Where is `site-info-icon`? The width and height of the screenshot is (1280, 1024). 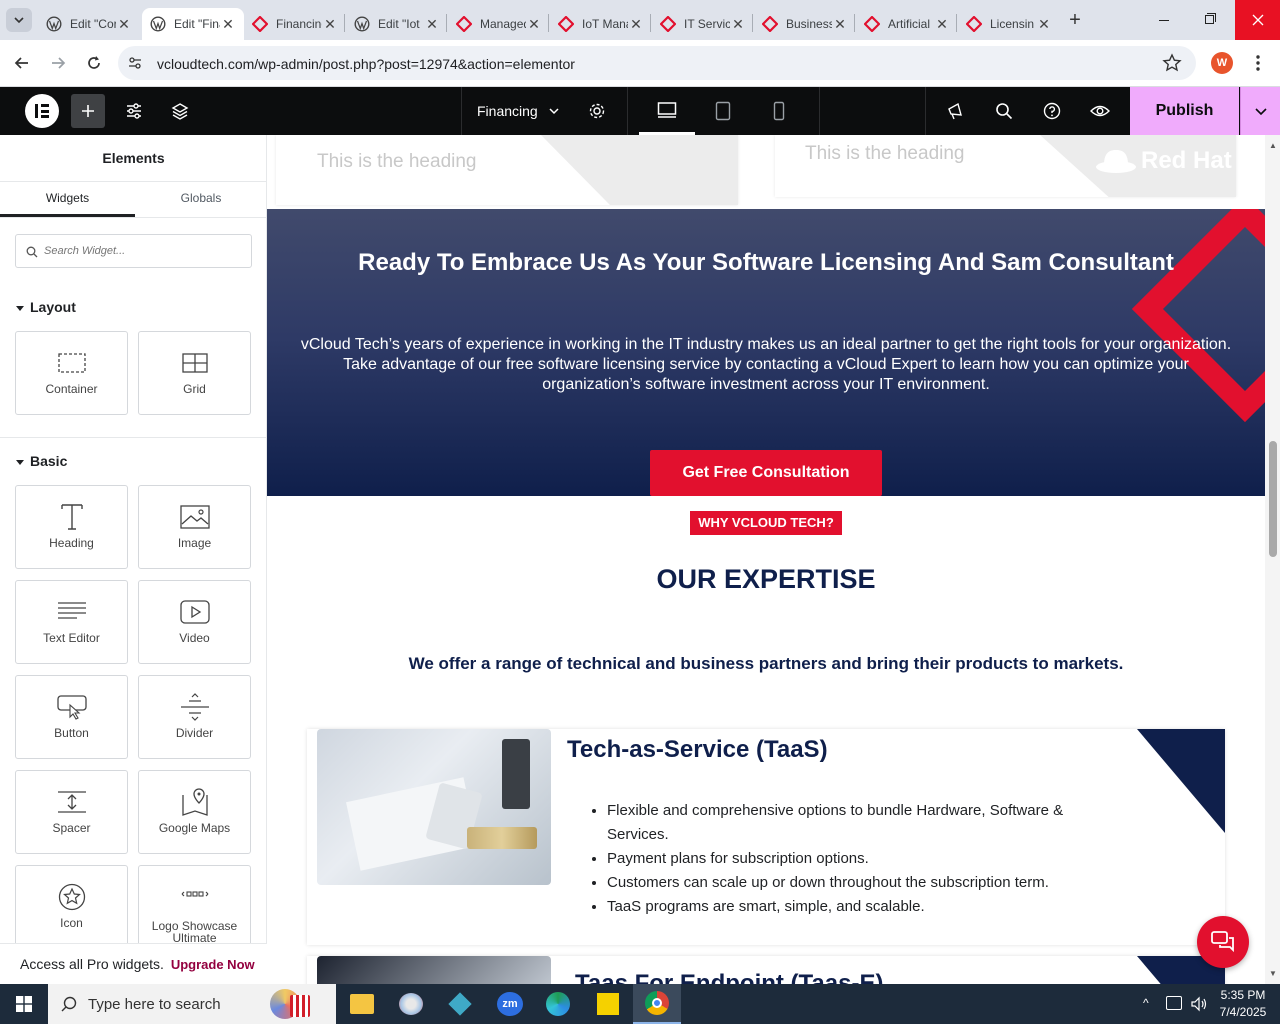 site-info-icon is located at coordinates (135, 63).